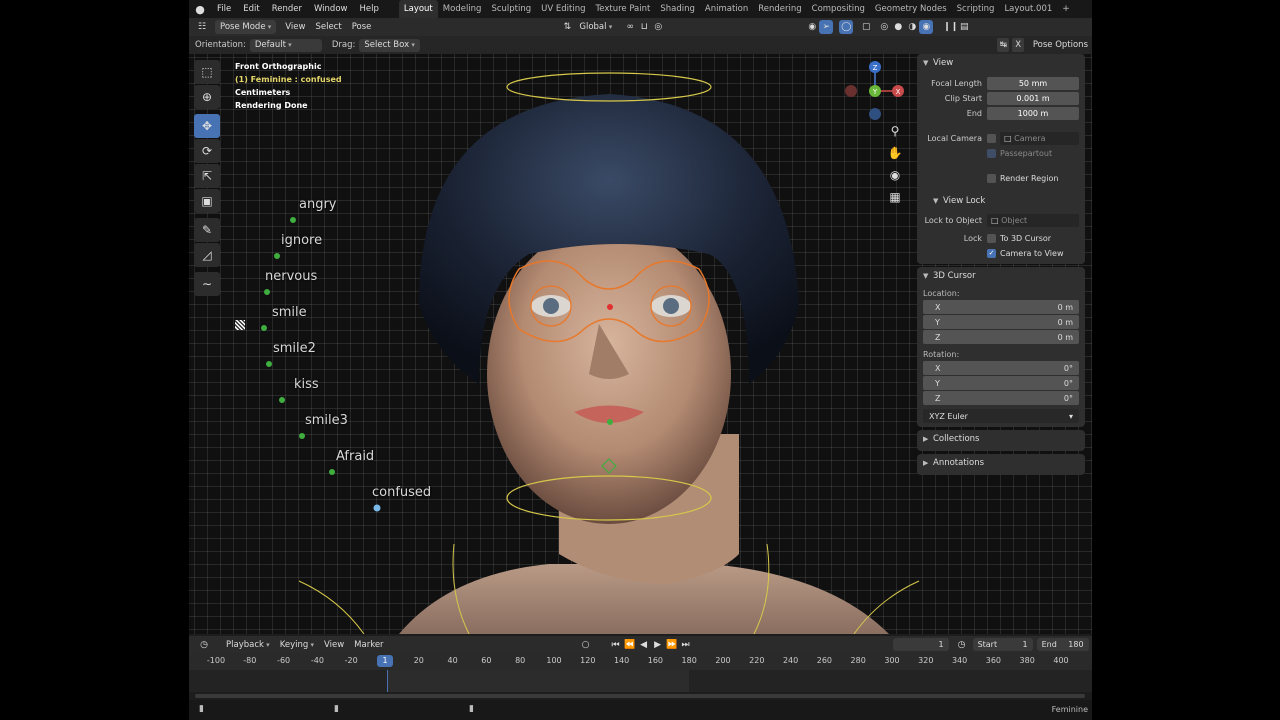  I want to click on cursor-location-x: X 0 m, so click(1001, 307).